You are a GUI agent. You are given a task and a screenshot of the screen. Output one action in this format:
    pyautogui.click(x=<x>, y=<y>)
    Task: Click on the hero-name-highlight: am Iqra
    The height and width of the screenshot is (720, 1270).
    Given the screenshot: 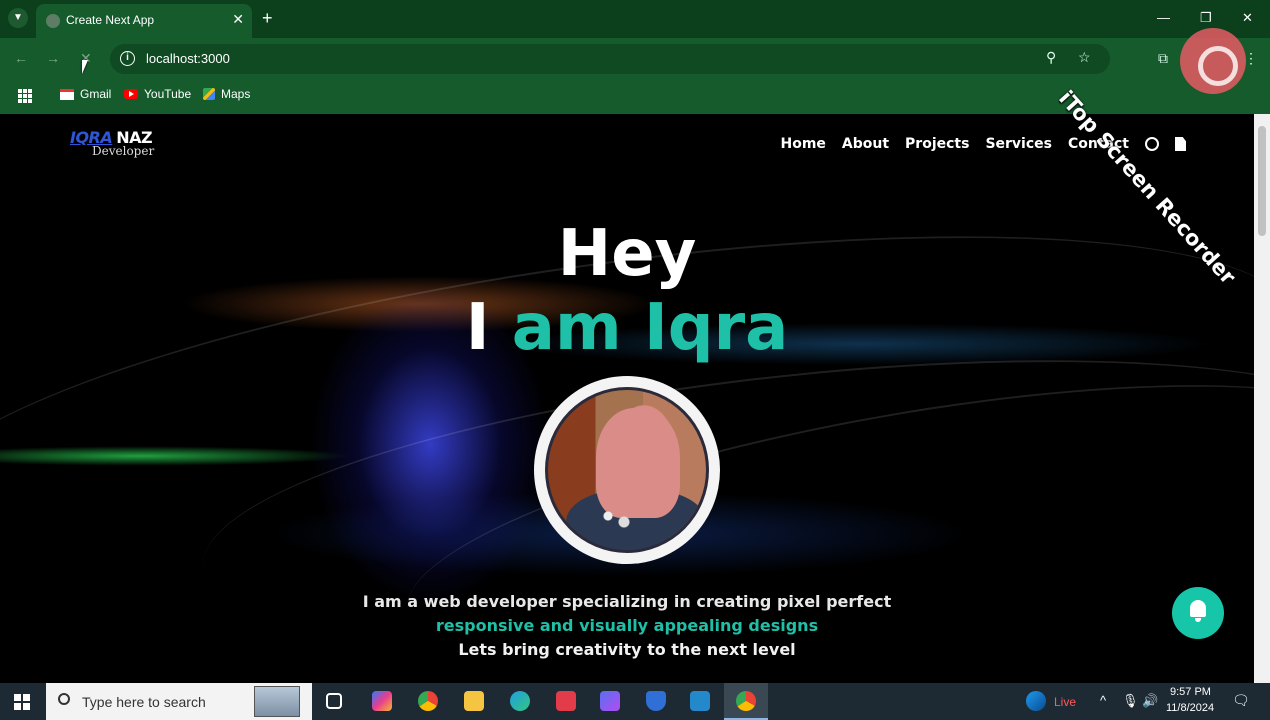 What is the action you would take?
    pyautogui.click(x=650, y=328)
    